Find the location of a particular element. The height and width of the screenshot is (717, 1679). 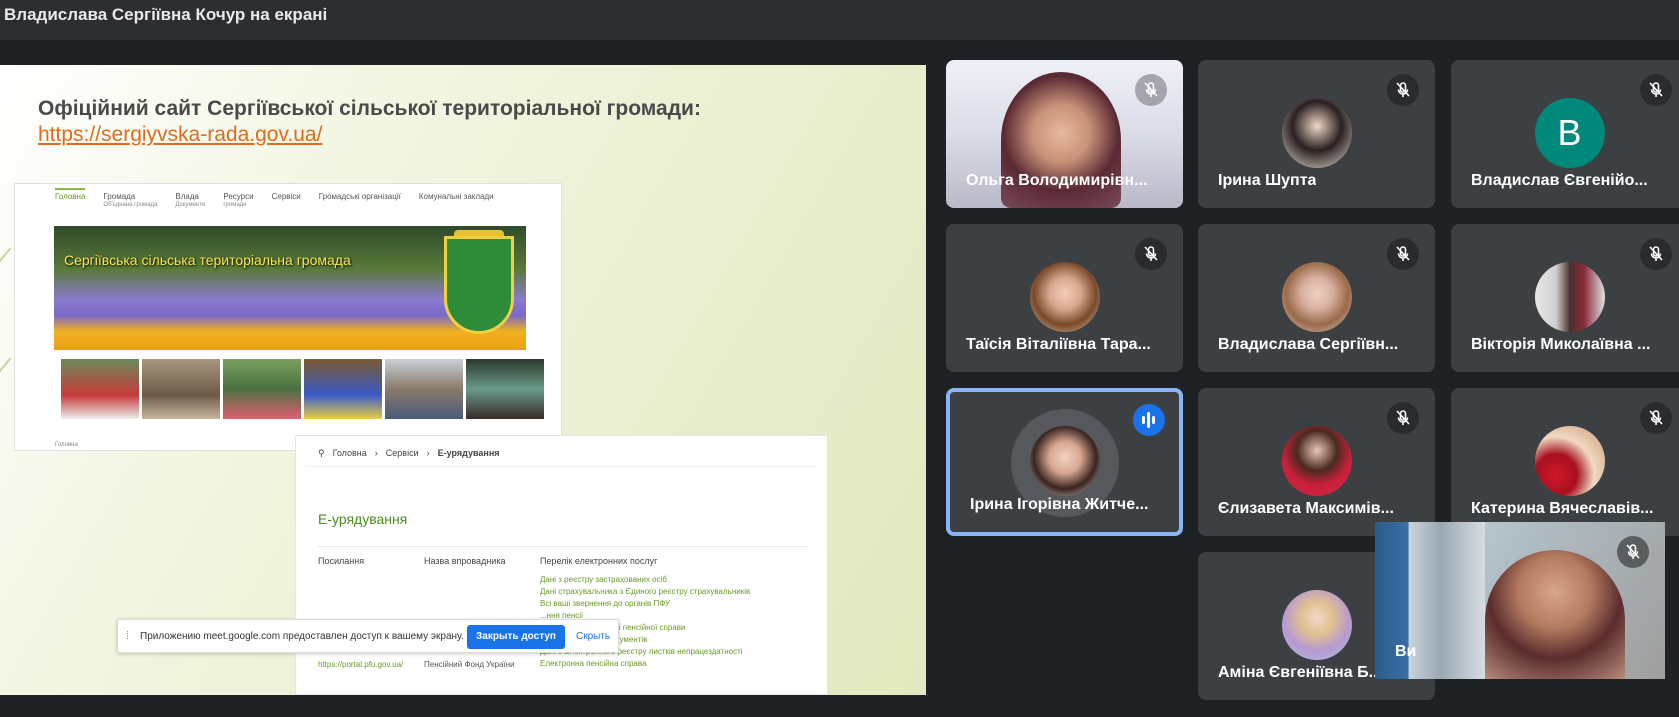

participant-tile: Ірина Шупта is located at coordinates (1316, 134).